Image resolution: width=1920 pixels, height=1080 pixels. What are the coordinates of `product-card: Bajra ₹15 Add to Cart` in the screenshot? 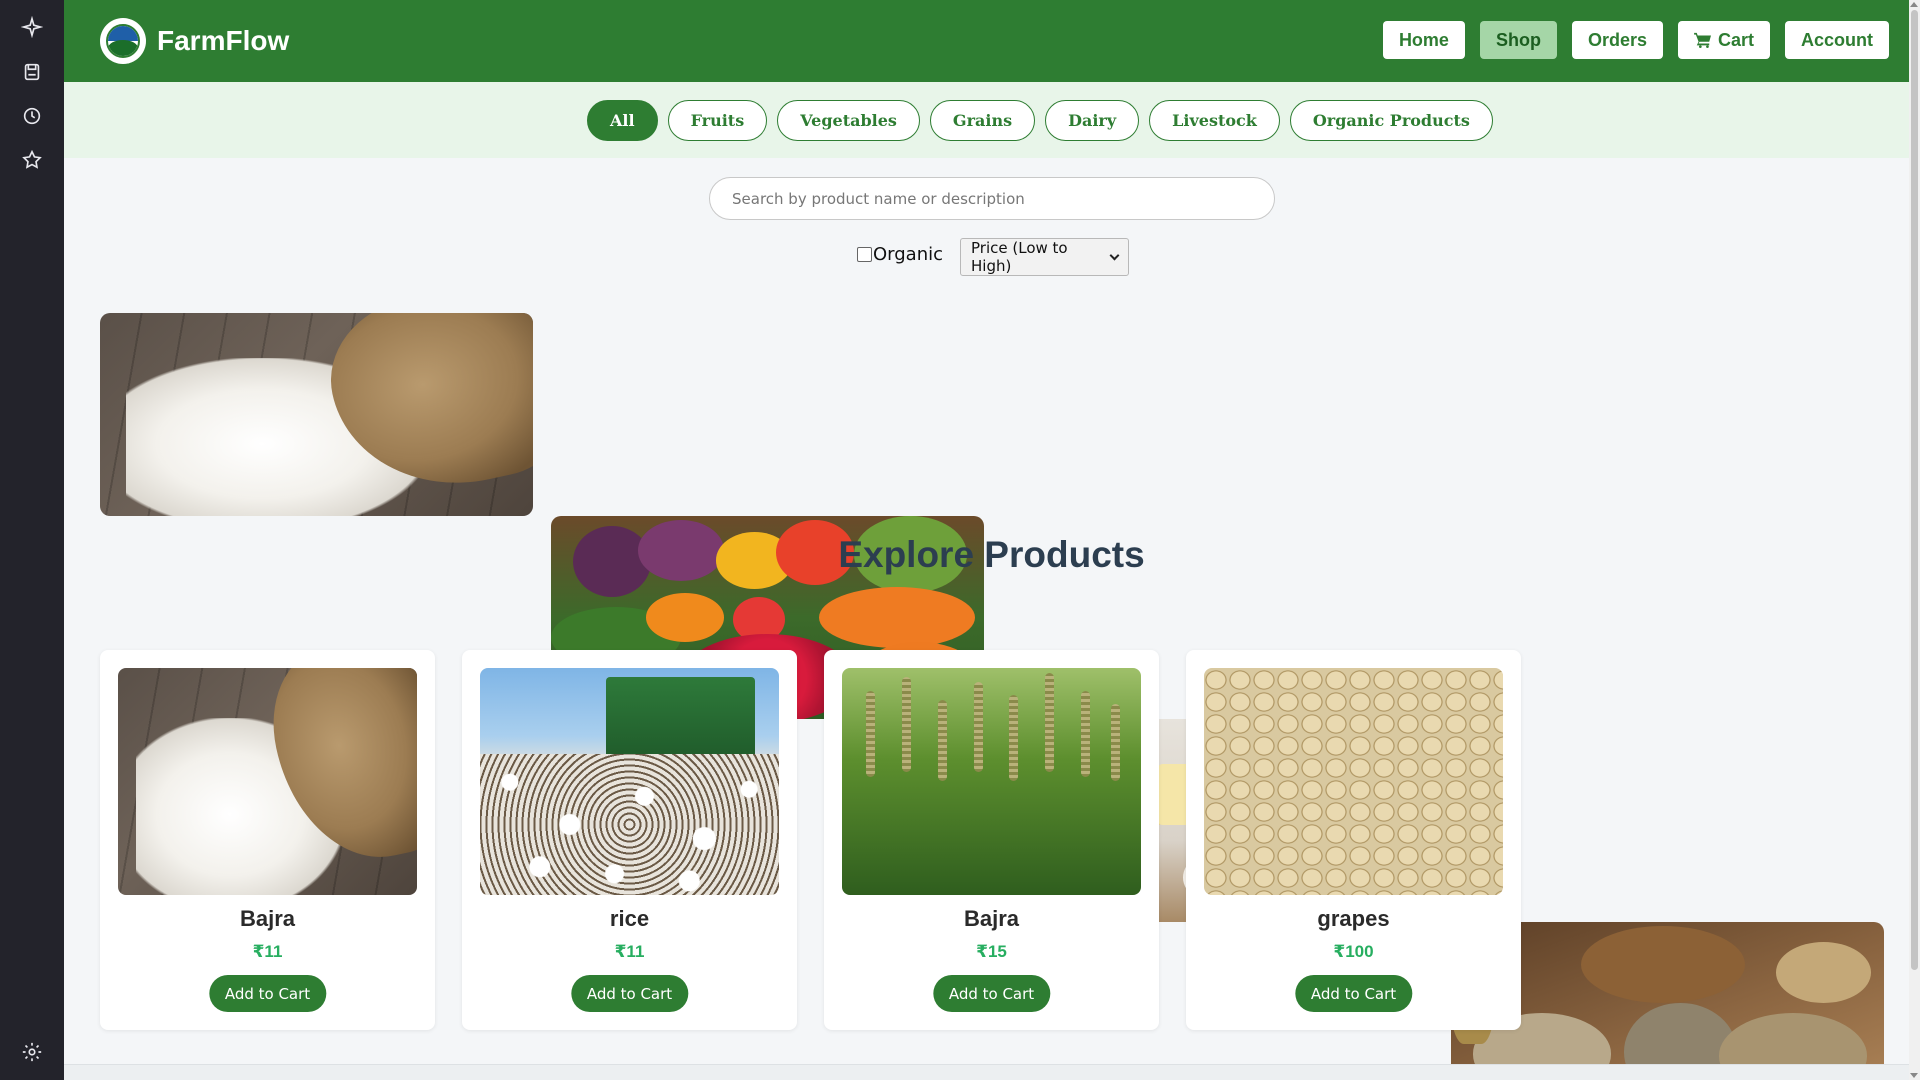 It's located at (991, 840).